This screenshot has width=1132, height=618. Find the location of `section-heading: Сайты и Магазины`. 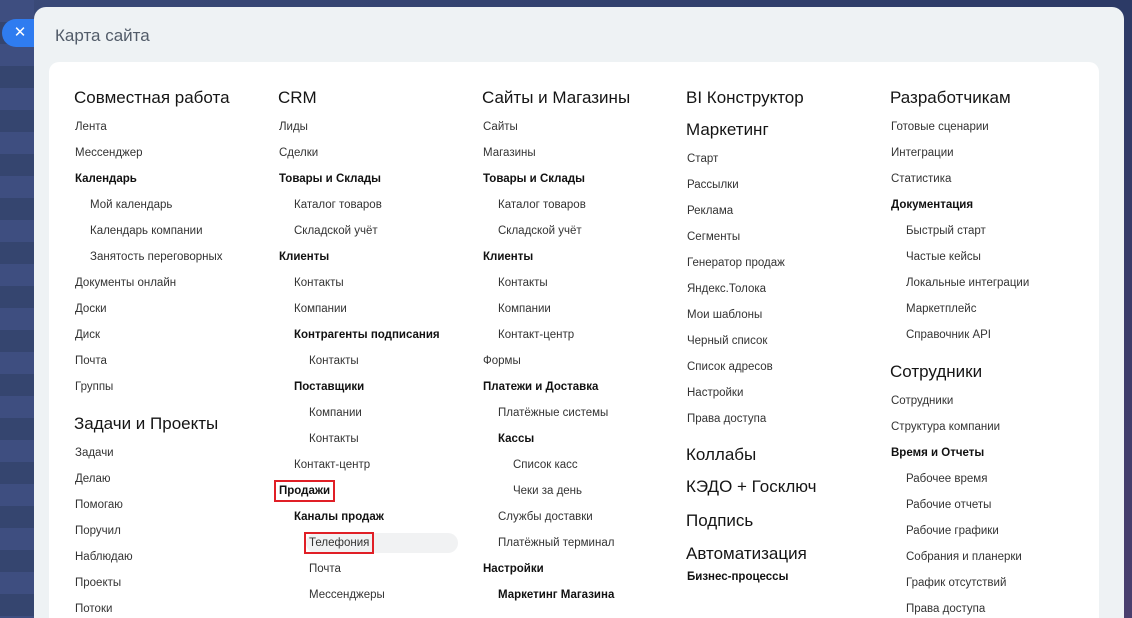

section-heading: Сайты и Магазины is located at coordinates (582, 98).